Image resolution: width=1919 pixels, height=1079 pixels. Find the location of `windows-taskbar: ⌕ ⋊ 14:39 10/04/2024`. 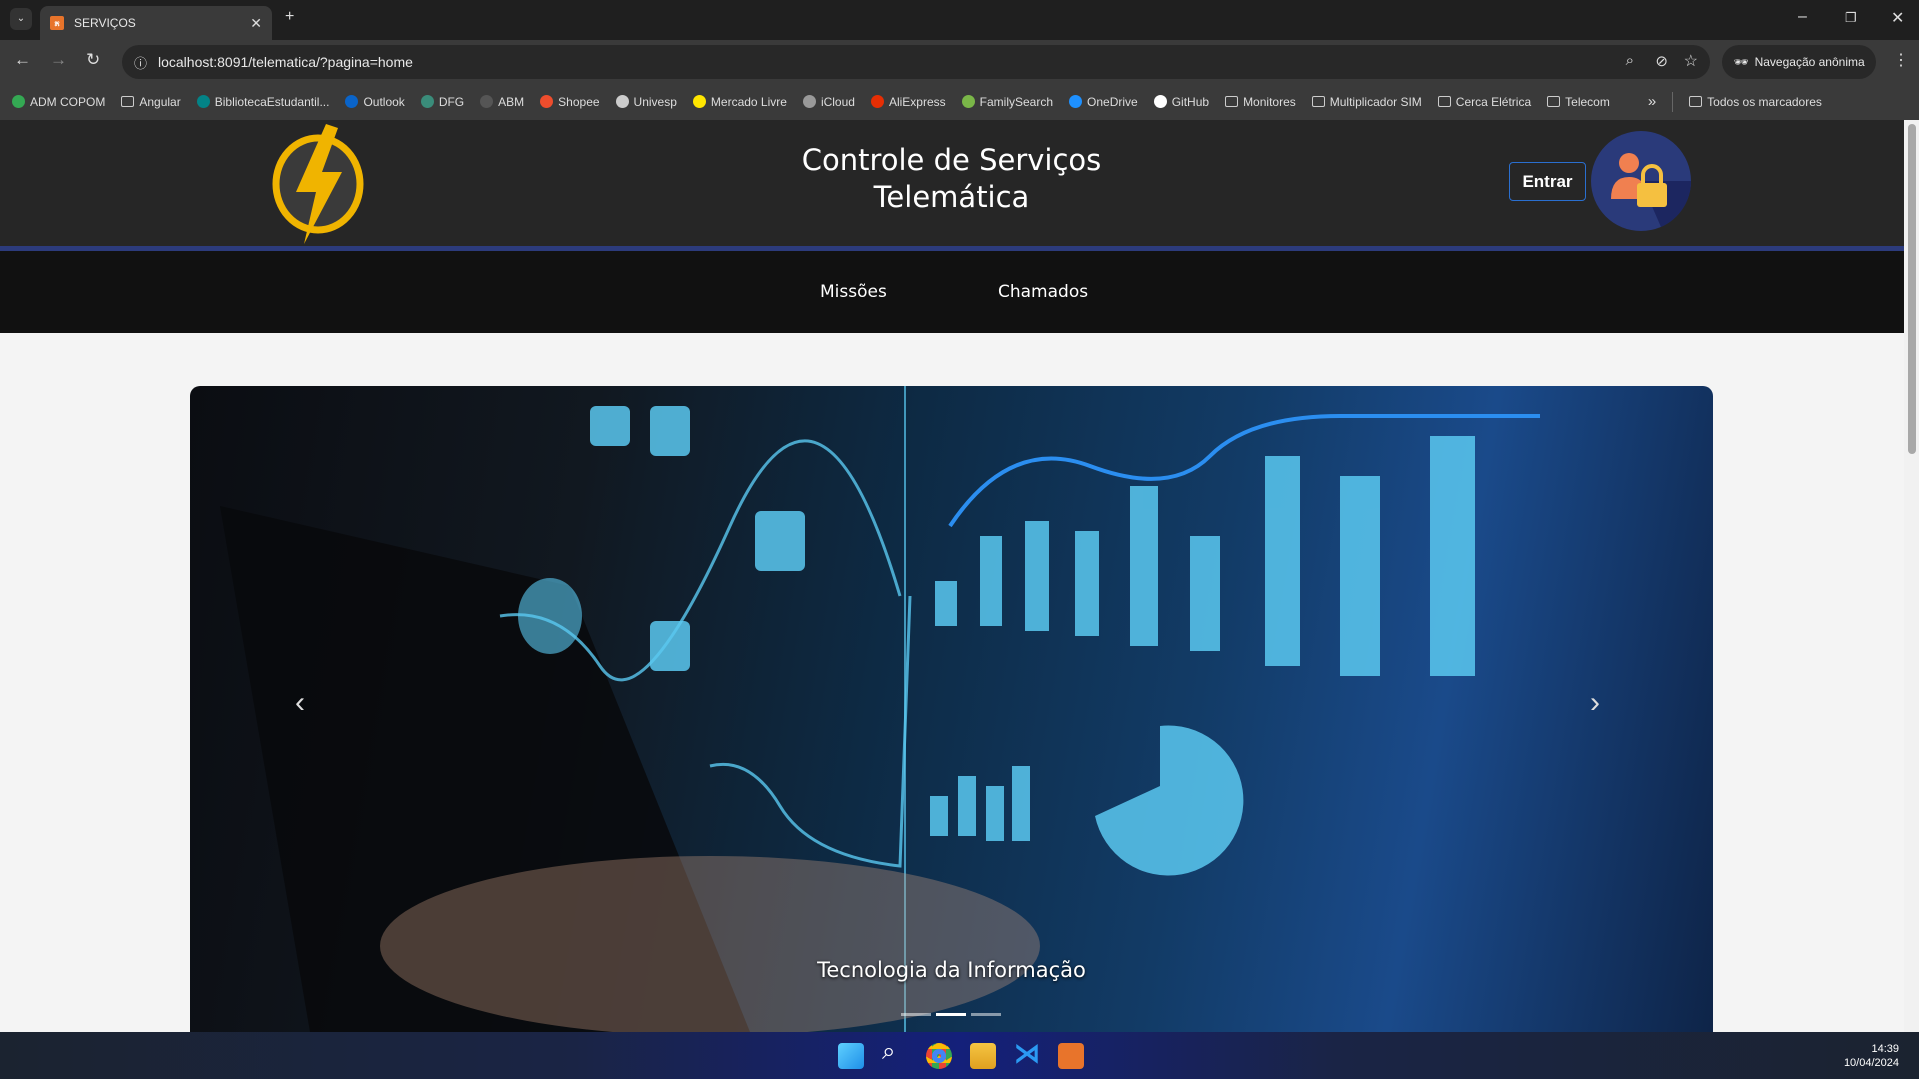

windows-taskbar: ⌕ ⋊ 14:39 10/04/2024 is located at coordinates (959, 1055).